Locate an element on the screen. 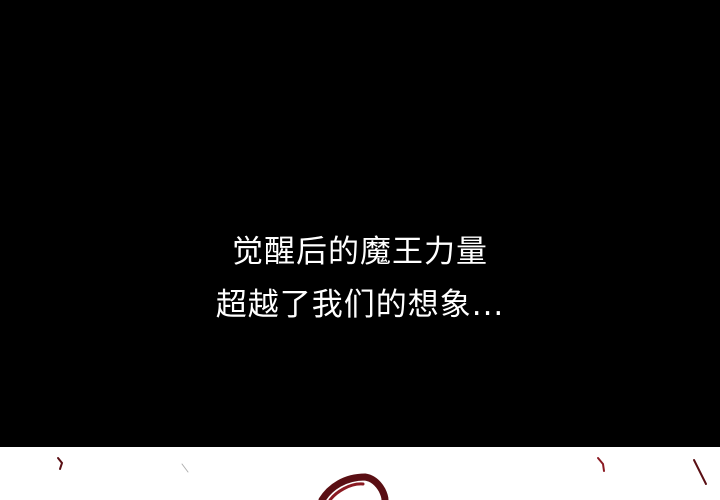 This screenshot has height=500, width=720. left-sketch-stroke is located at coordinates (60, 463).